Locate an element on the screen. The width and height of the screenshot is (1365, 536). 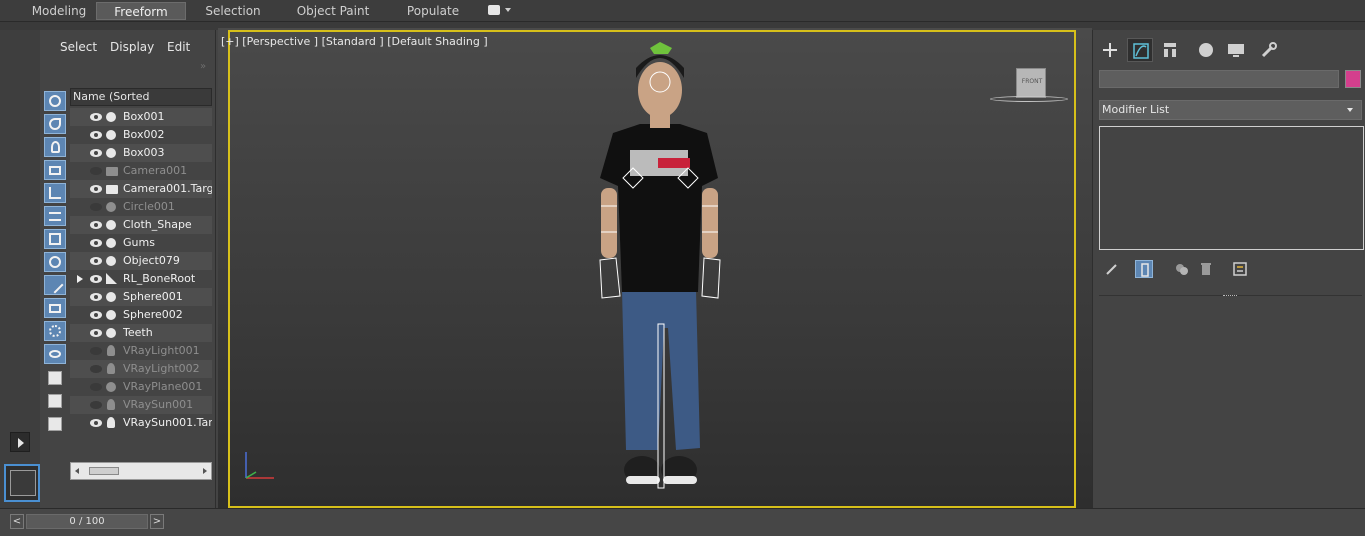
list-item: VRaySun001 is located at coordinates (141, 405).